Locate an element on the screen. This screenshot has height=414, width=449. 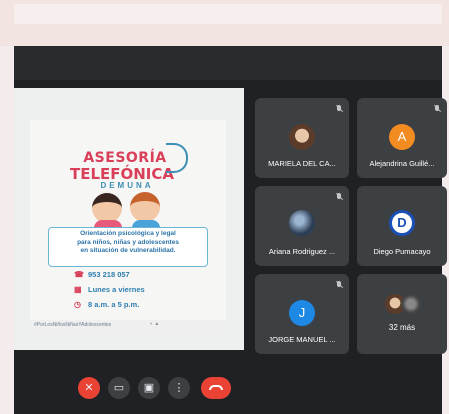
browser-top-strip is located at coordinates (224, 23).